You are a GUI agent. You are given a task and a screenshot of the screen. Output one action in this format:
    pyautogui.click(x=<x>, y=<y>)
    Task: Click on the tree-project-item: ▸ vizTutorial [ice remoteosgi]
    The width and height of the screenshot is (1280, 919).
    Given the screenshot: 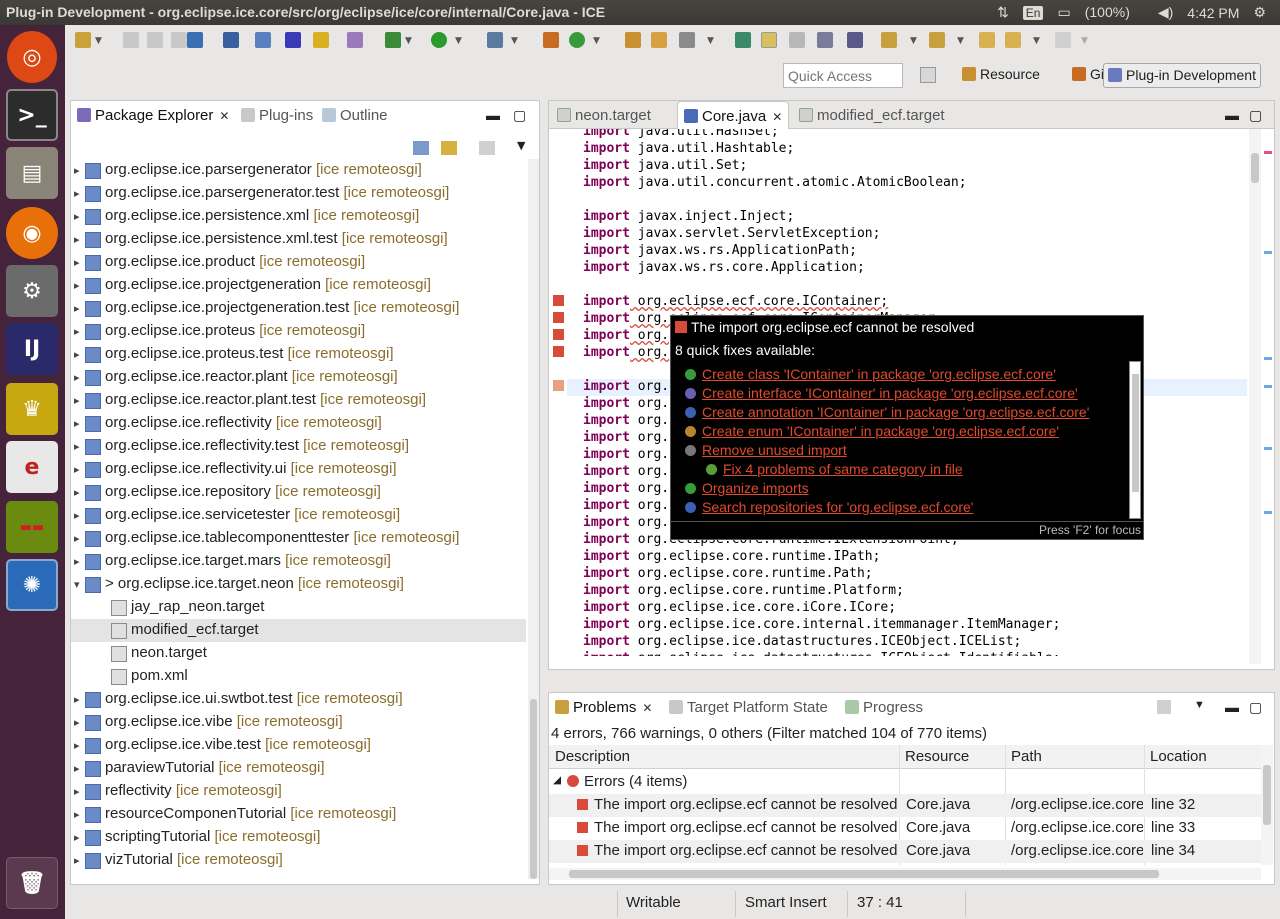 What is the action you would take?
    pyautogui.click(x=298, y=860)
    